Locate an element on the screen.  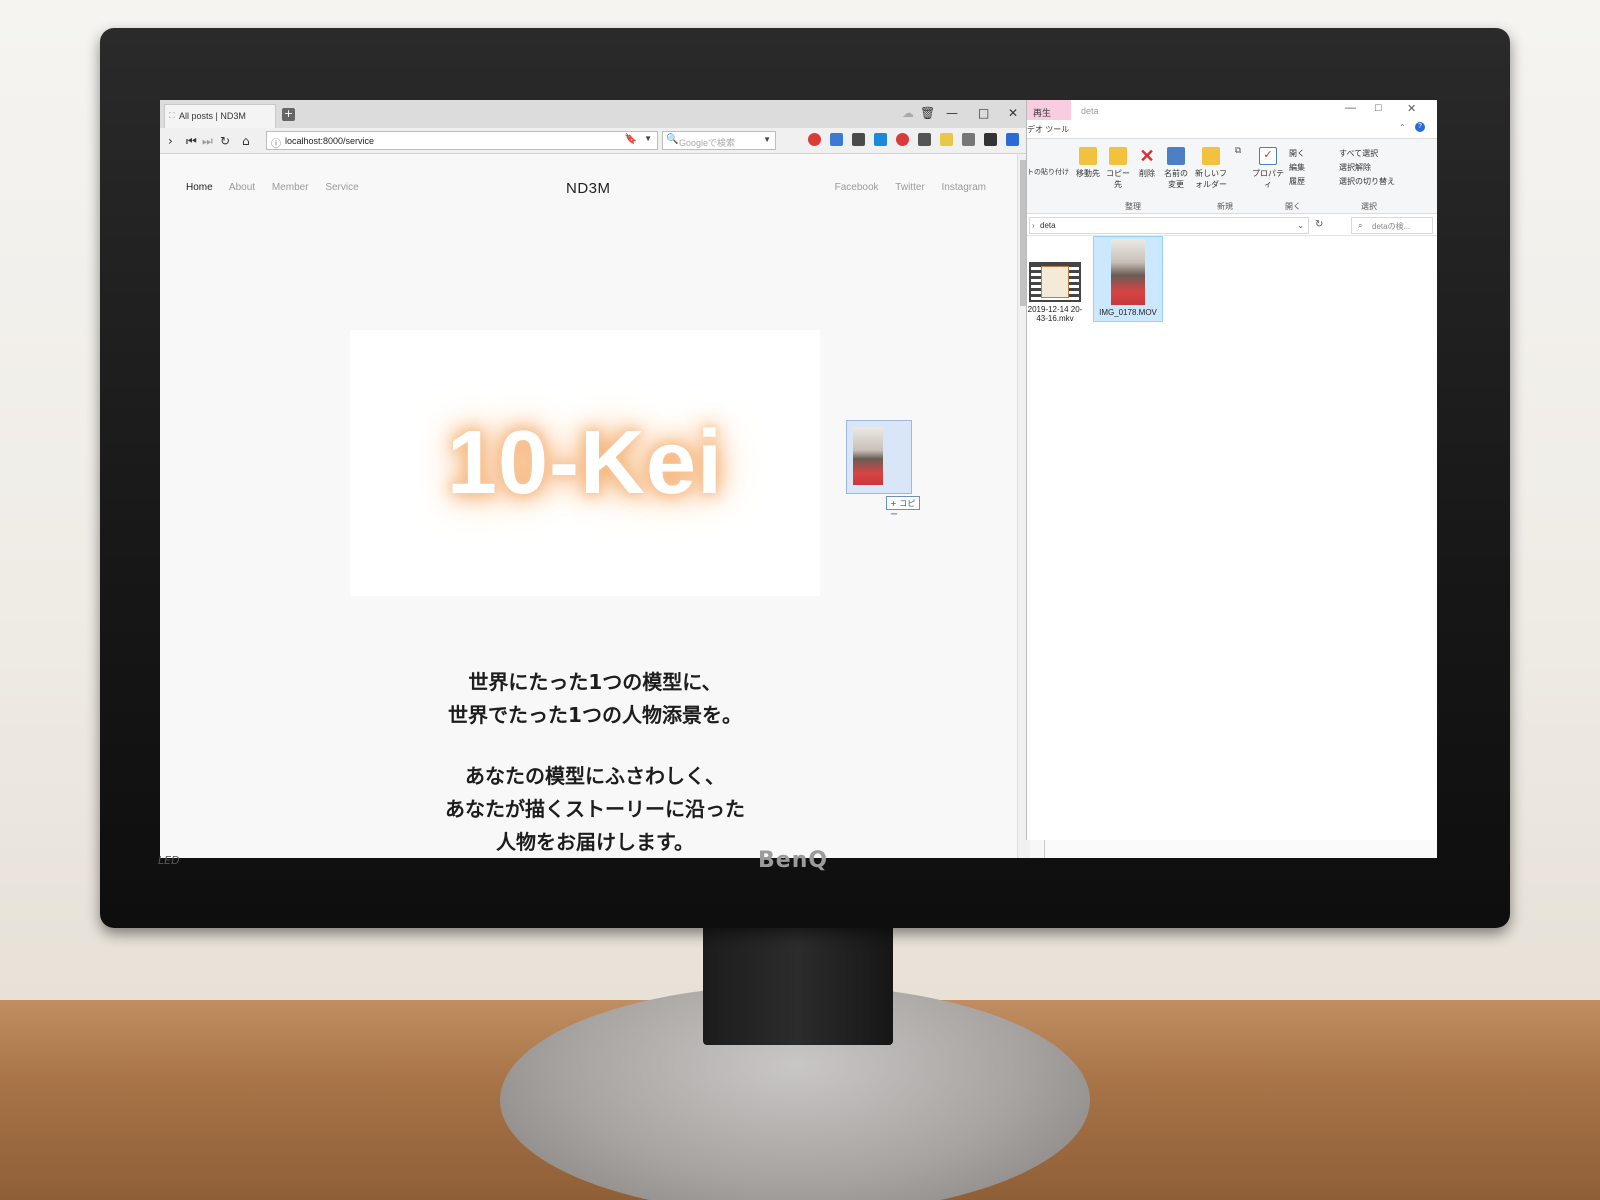
new-item-icon: ⧉ is located at coordinates (1238, 150).